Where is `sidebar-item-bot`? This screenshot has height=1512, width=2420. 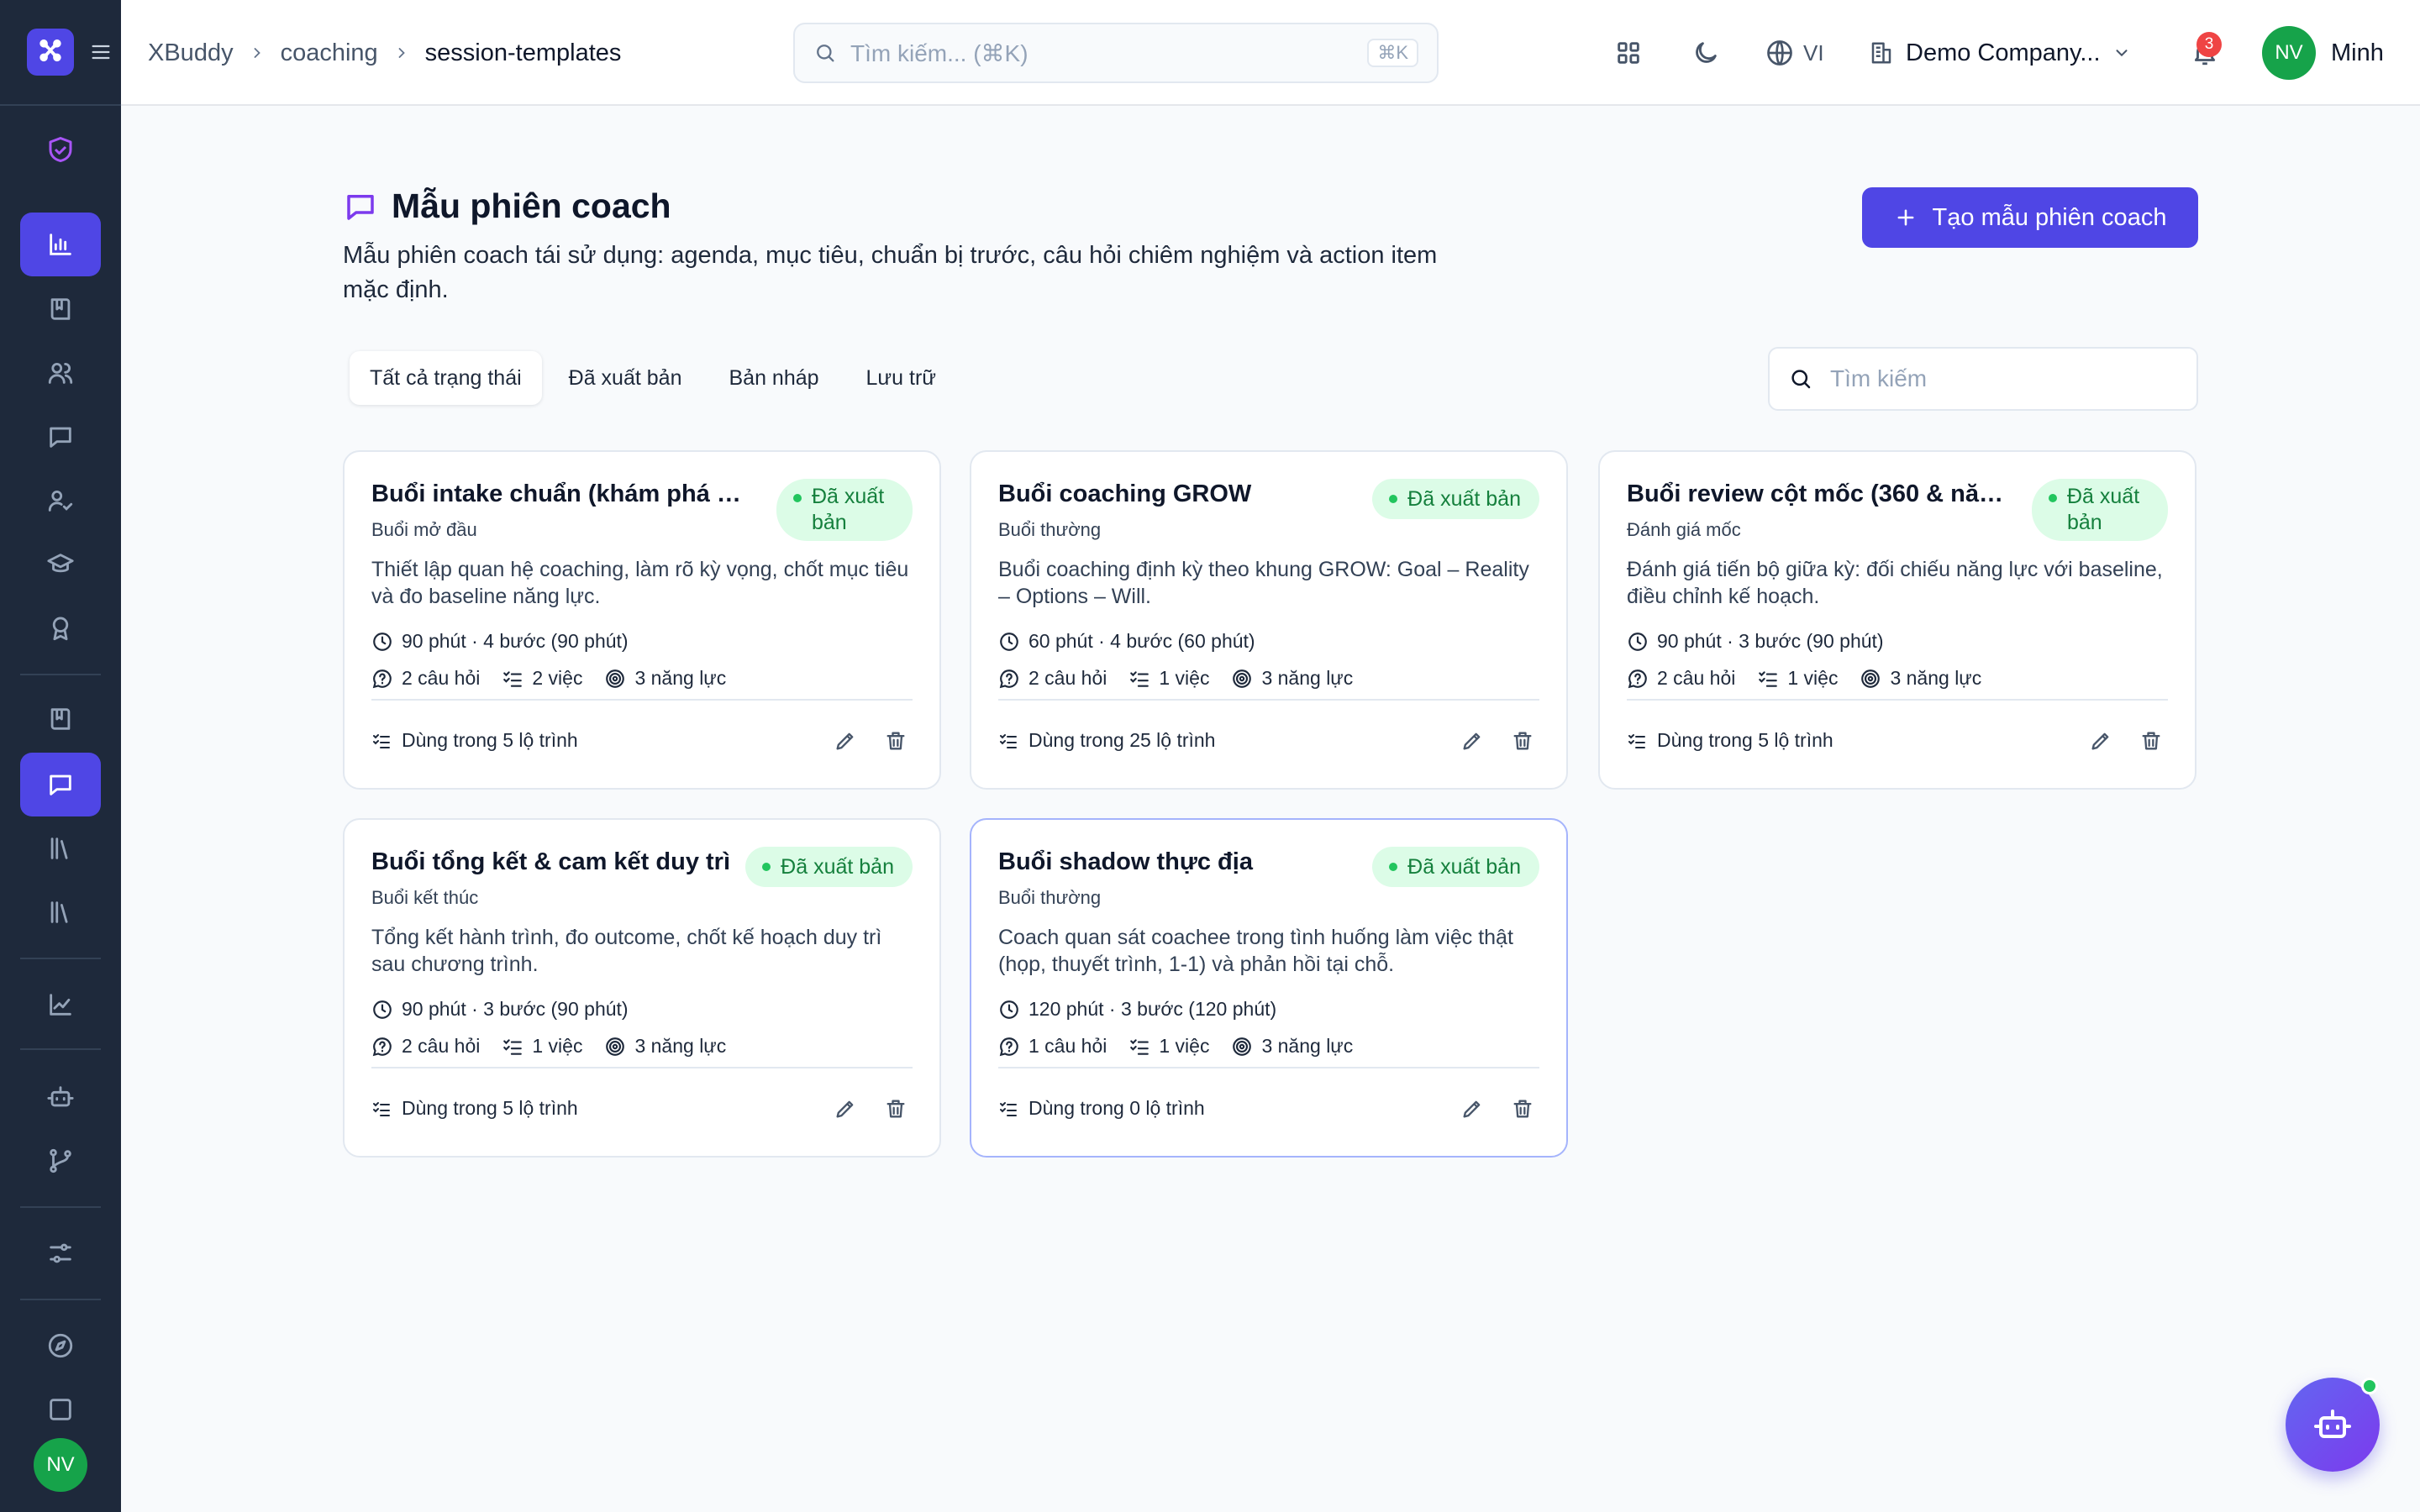 sidebar-item-bot is located at coordinates (60, 1097).